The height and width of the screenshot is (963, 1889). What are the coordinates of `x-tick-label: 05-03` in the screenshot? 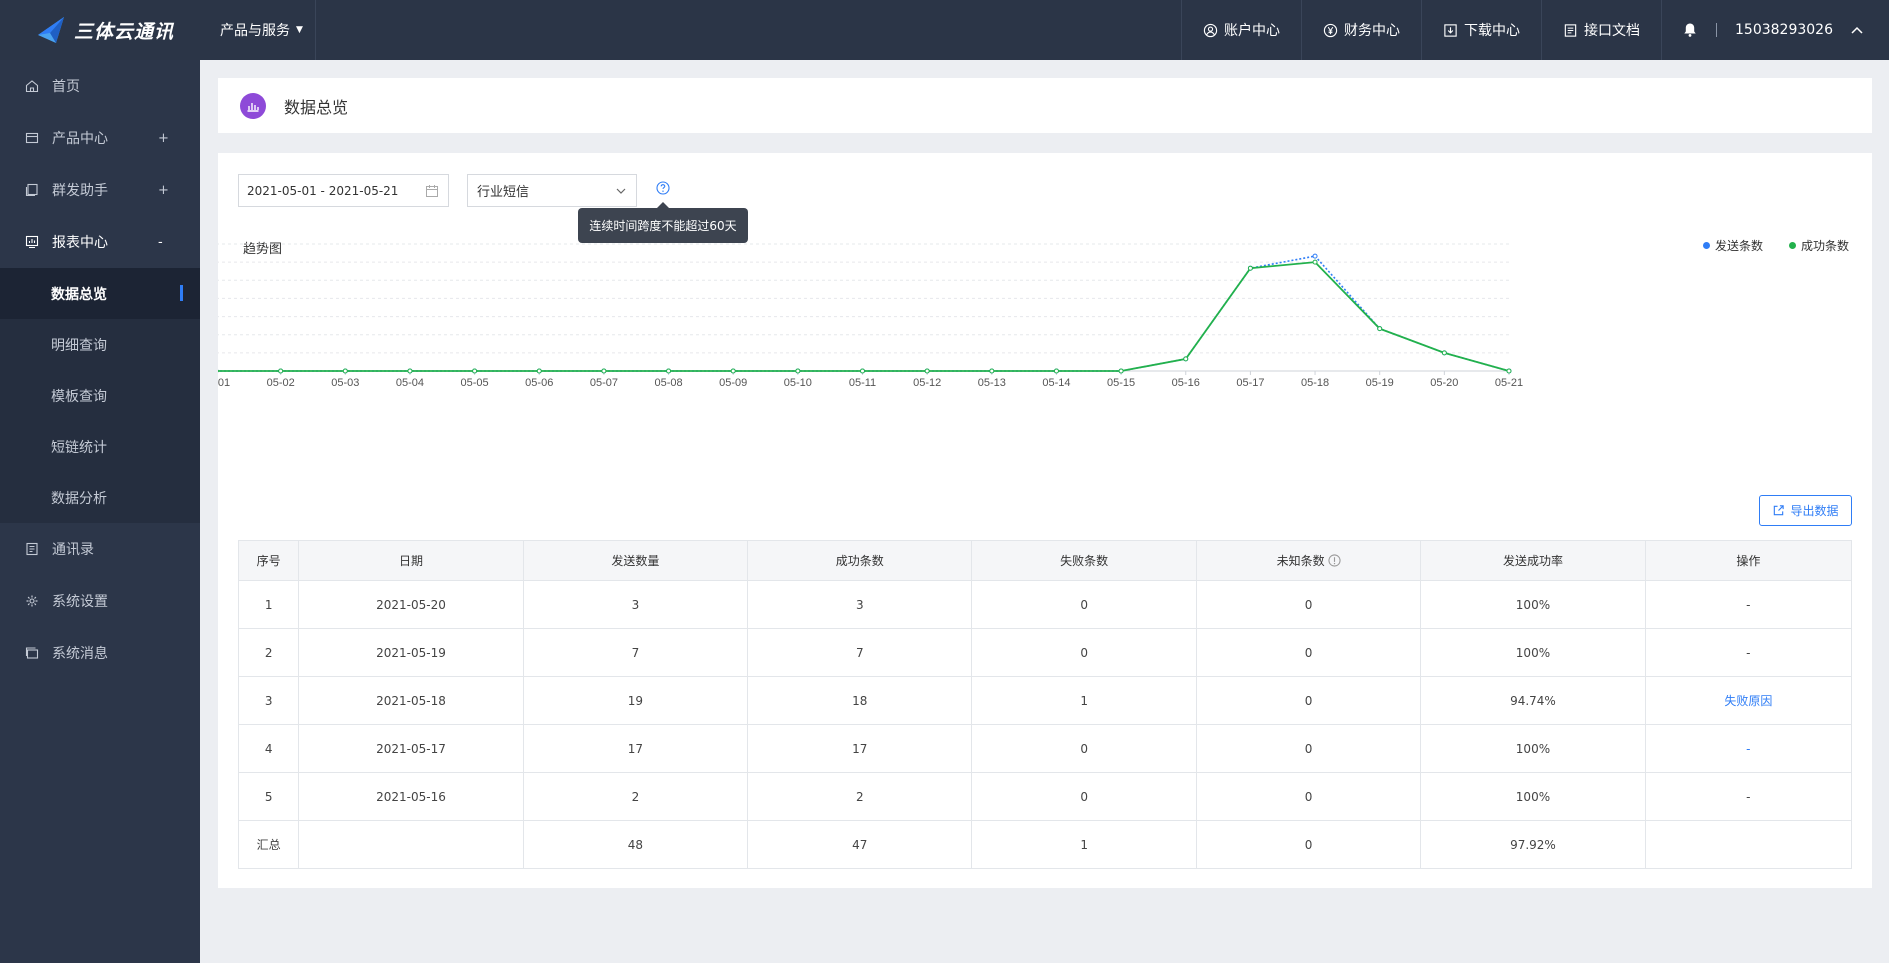 It's located at (345, 383).